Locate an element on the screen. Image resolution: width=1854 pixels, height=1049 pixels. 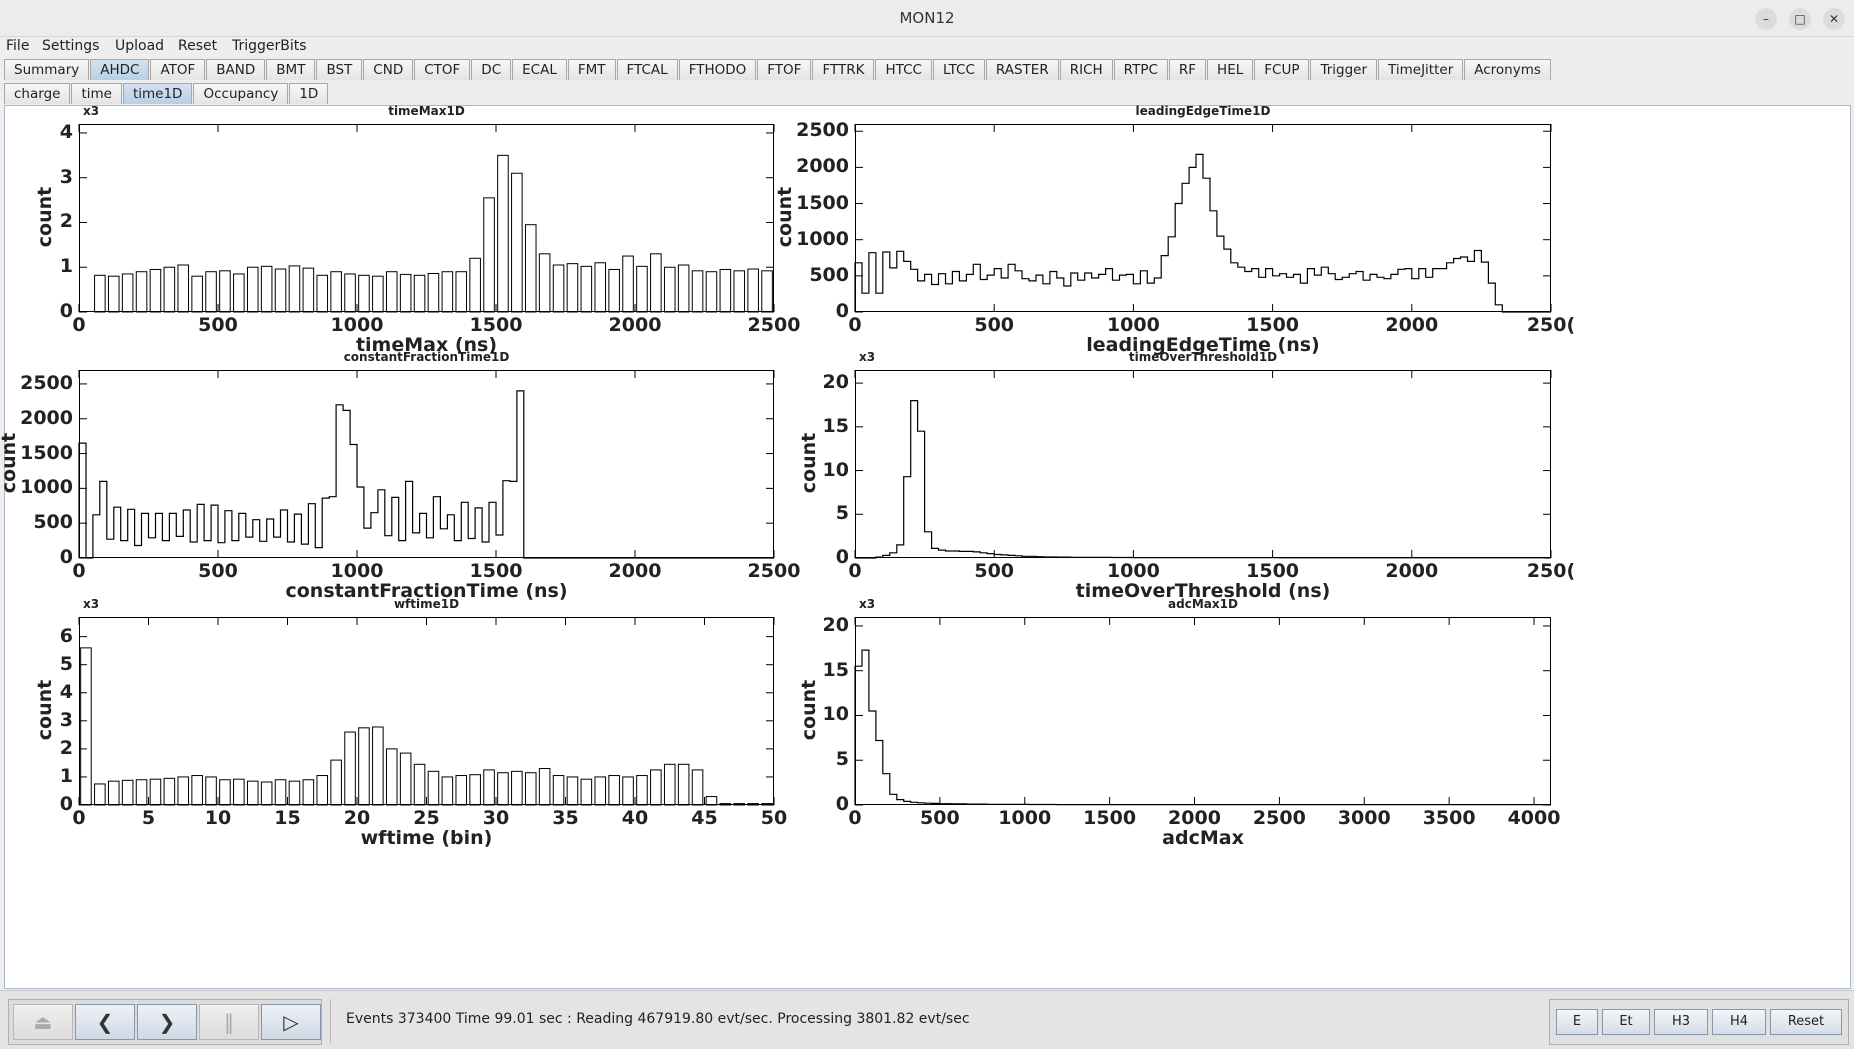
sub-tab-bar: charge time time1D Occupancy 1D is located at coordinates (166, 94).